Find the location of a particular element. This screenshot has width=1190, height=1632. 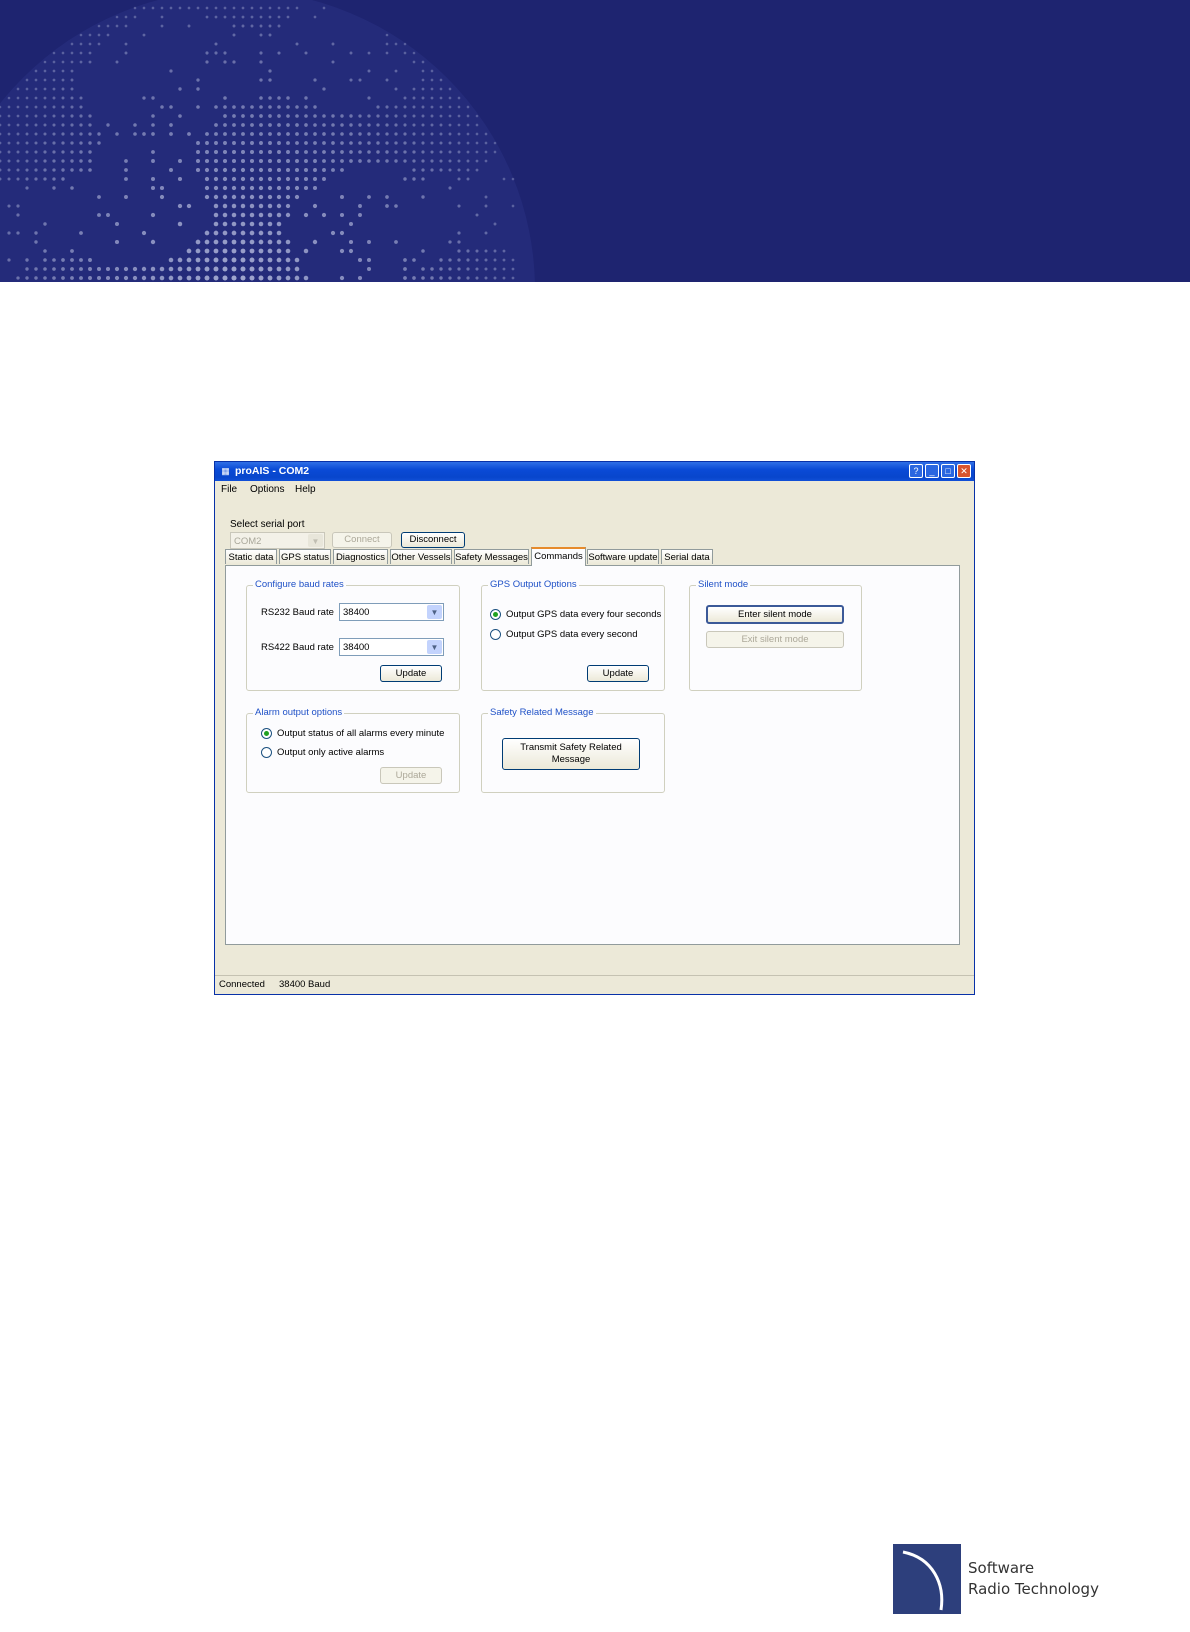

connect-button: Connect is located at coordinates (362, 540).